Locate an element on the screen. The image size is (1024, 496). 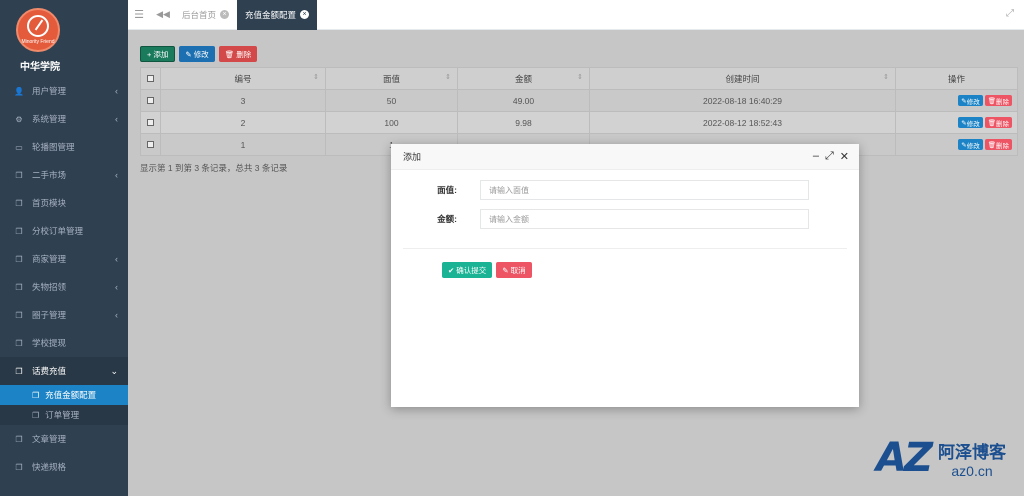
plus-icon: + is located at coordinates (149, 54).